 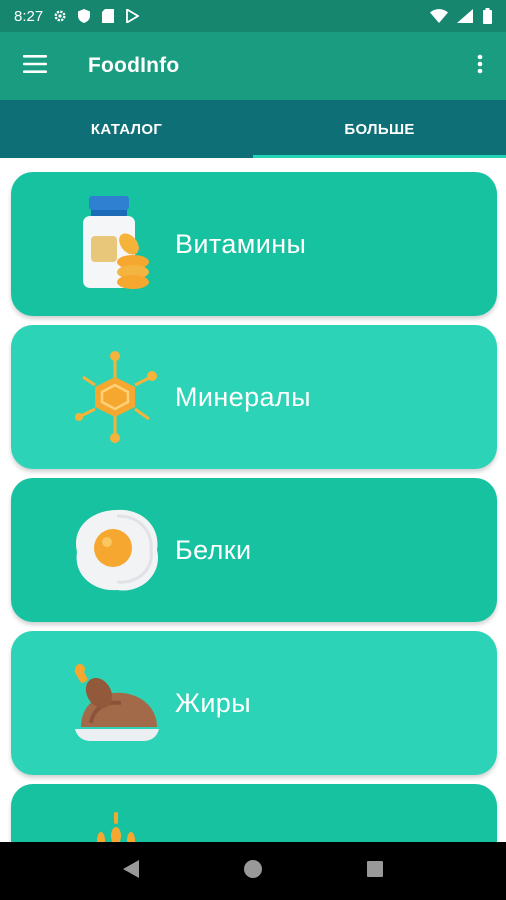 What do you see at coordinates (117, 550) in the screenshot?
I see `fried-egg-icon` at bounding box center [117, 550].